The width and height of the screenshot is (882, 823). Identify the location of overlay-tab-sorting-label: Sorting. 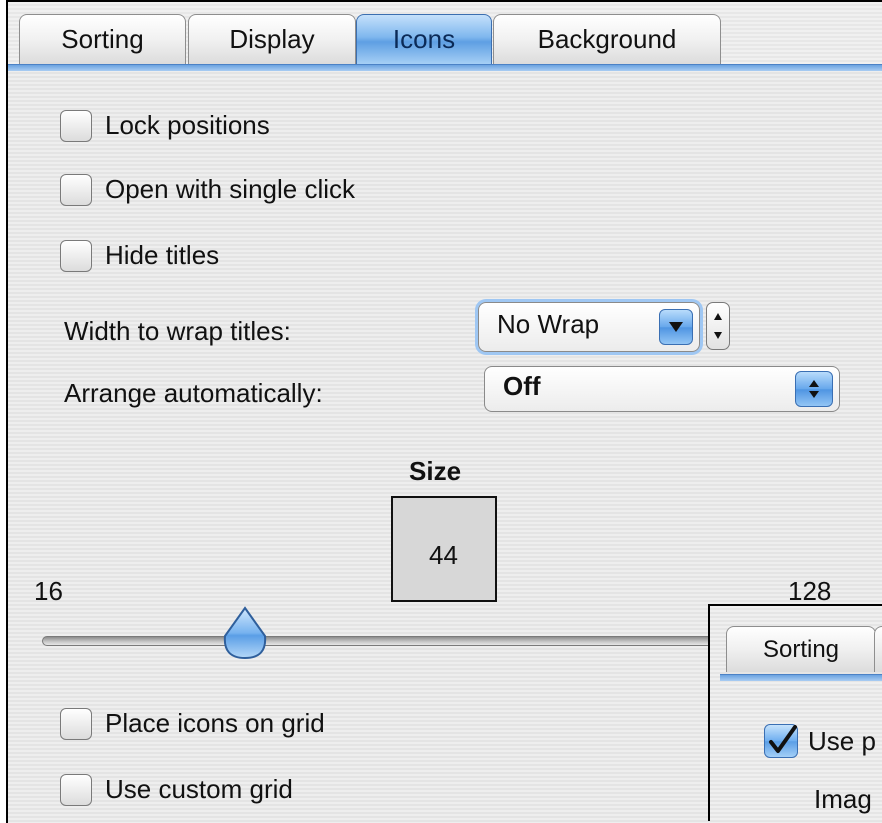
(801, 649).